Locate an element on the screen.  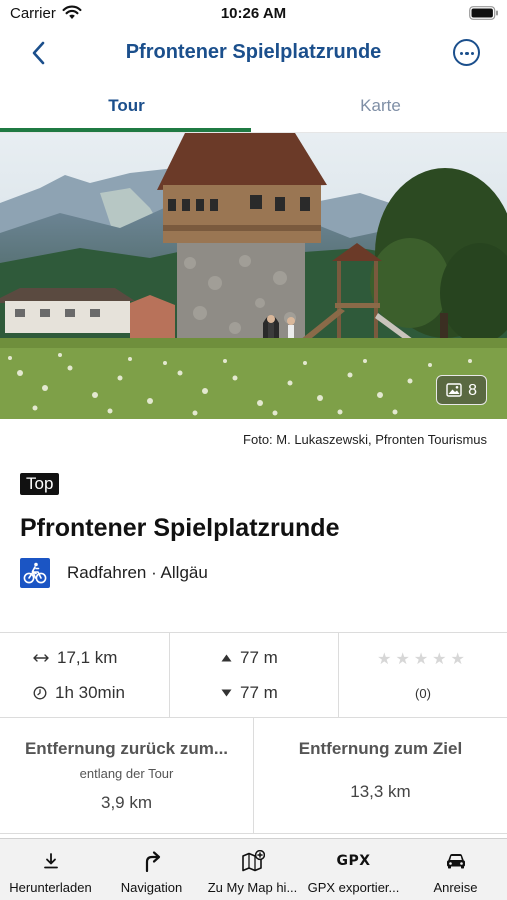
descent-stat: 77 m is located at coordinates (249, 693).